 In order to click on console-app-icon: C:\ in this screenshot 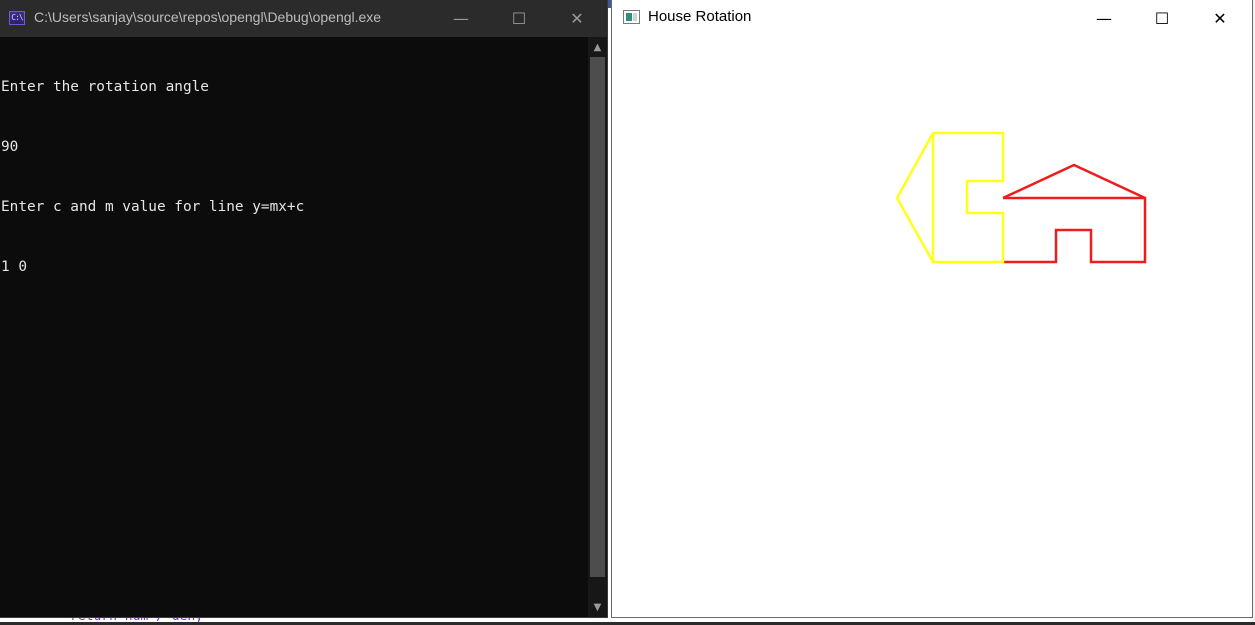, I will do `click(17, 18)`.